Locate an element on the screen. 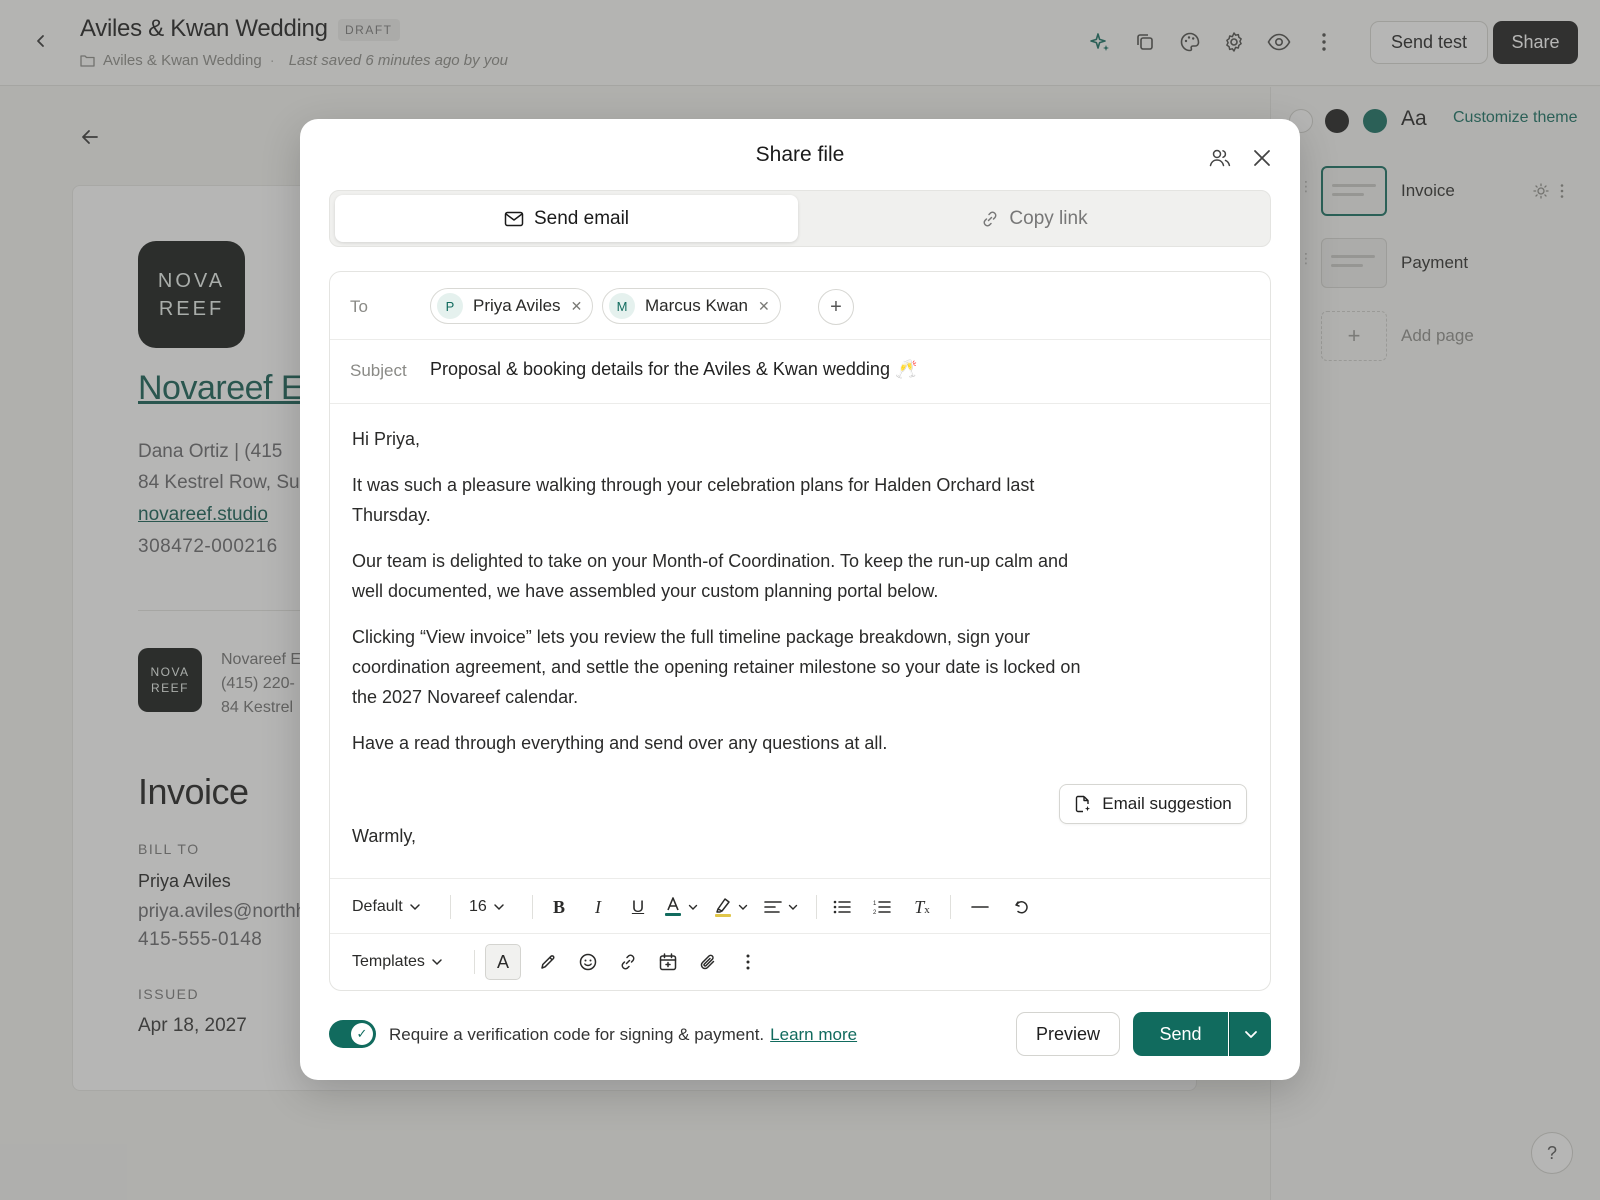  numbered-list-icon: 12 is located at coordinates (882, 908).